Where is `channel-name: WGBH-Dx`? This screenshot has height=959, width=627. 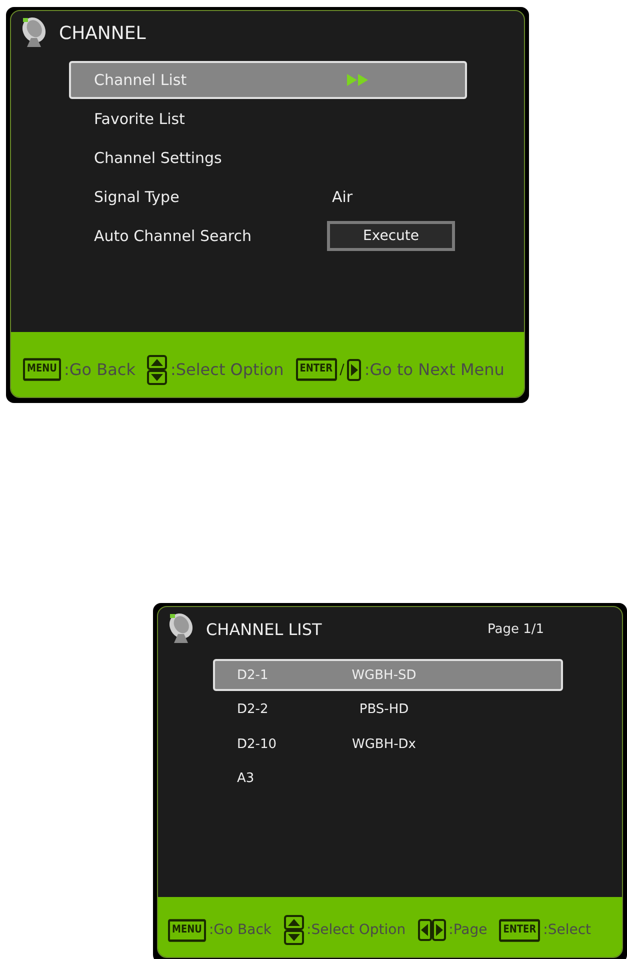
channel-name: WGBH-Dx is located at coordinates (384, 744).